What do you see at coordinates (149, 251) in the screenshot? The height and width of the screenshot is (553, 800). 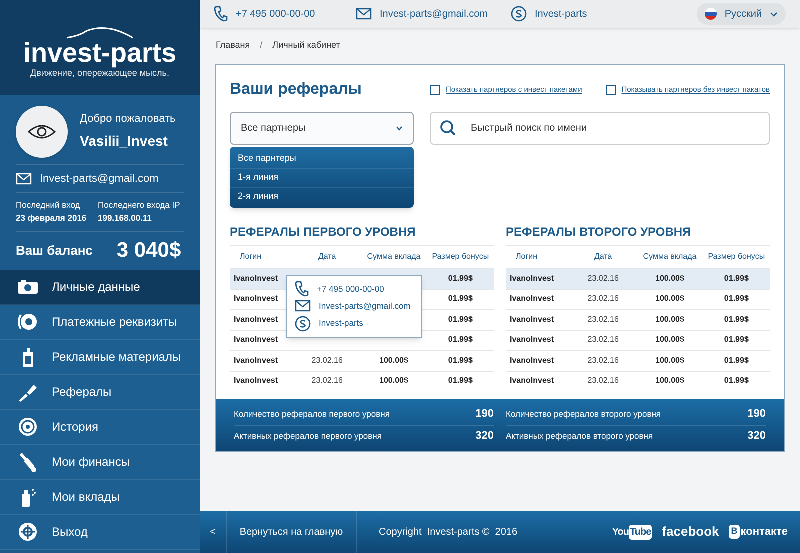 I see `balance-amount: 3 040$` at bounding box center [149, 251].